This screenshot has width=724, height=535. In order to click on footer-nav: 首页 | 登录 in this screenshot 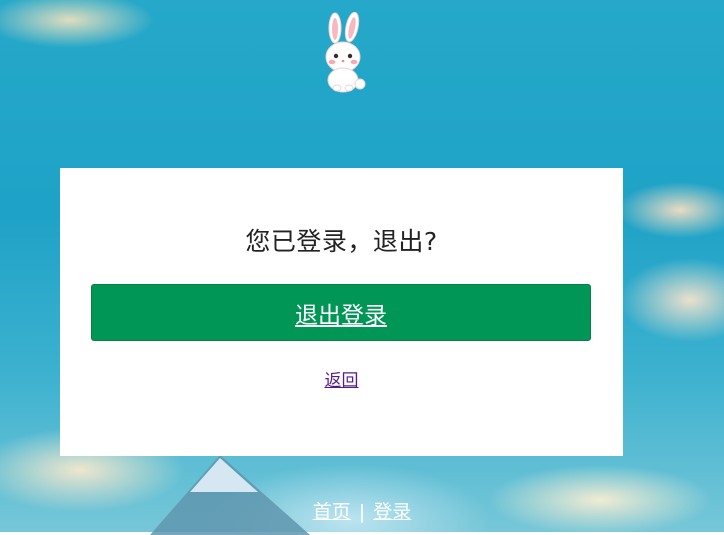, I will do `click(362, 510)`.